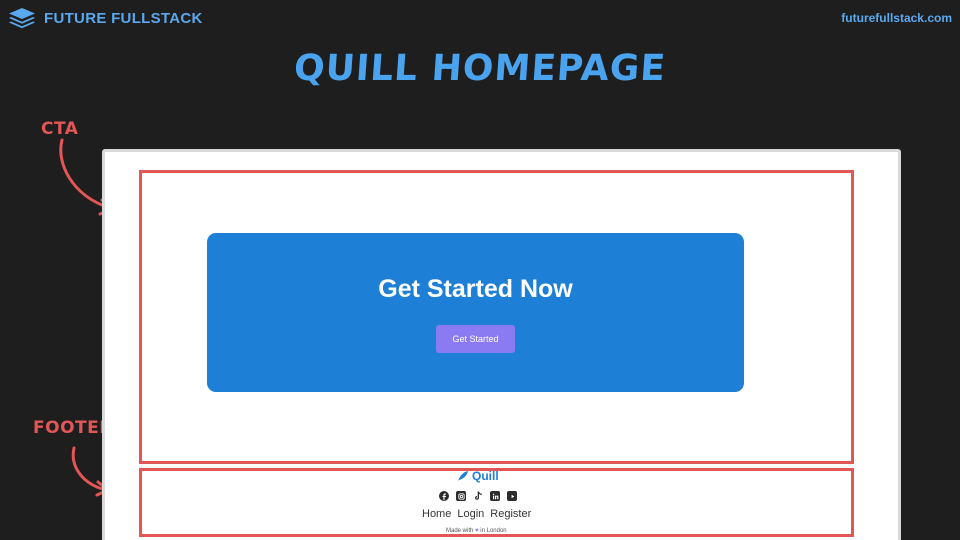 The image size is (960, 540). What do you see at coordinates (480, 68) in the screenshot?
I see `slide-title: QUILL HOMEPAGE` at bounding box center [480, 68].